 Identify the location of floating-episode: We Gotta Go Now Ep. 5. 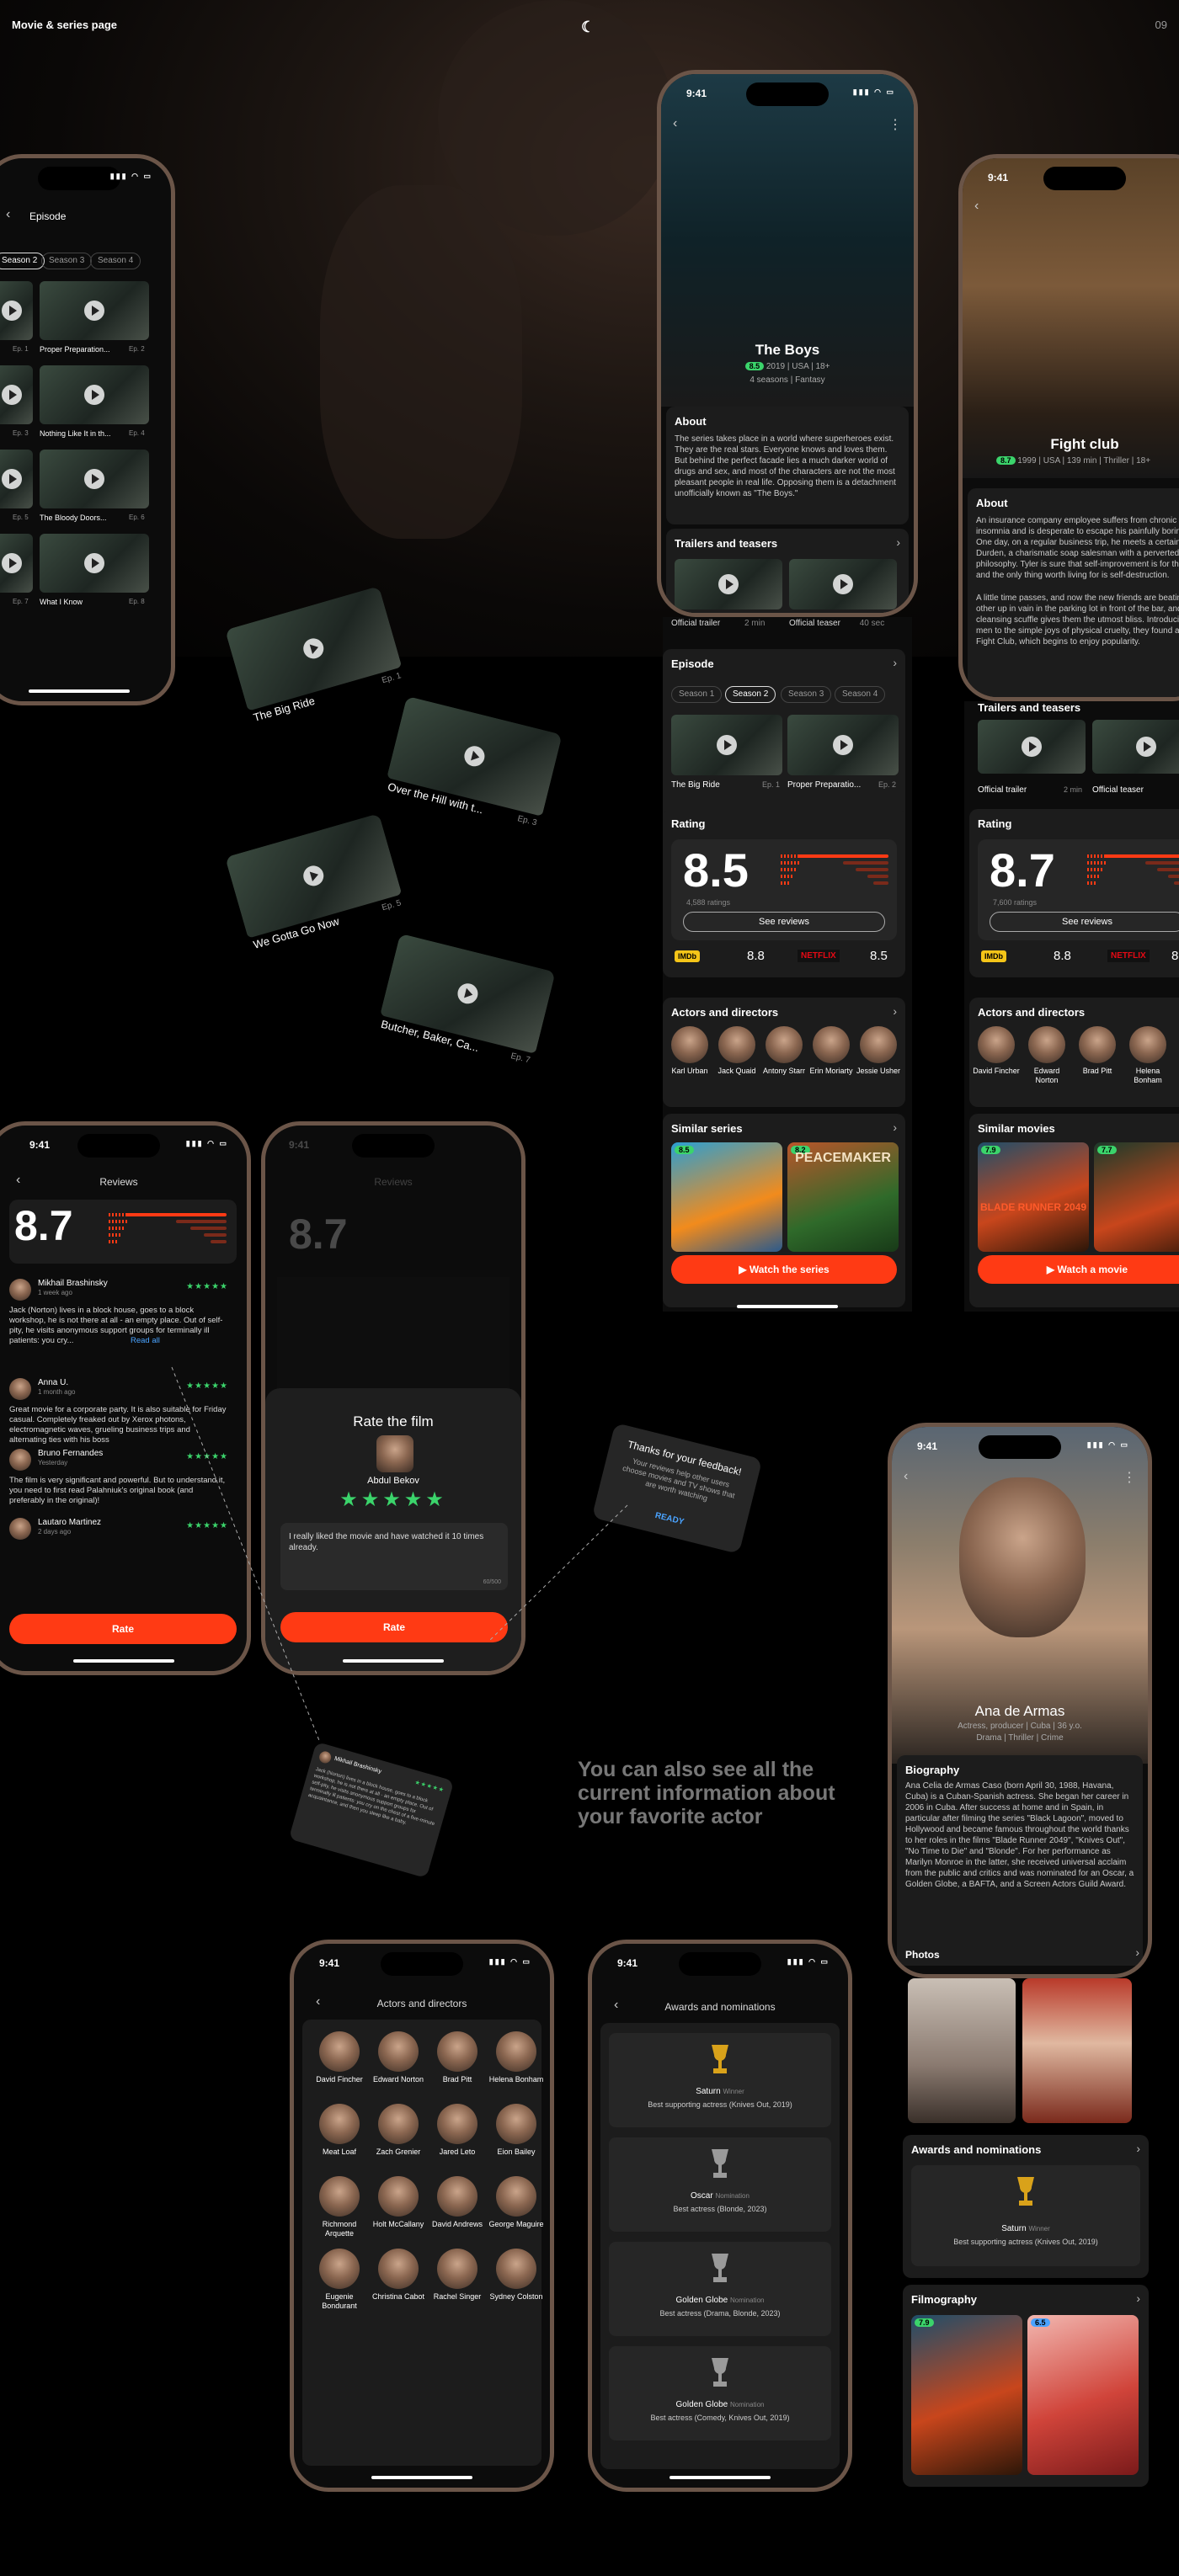
(316, 884).